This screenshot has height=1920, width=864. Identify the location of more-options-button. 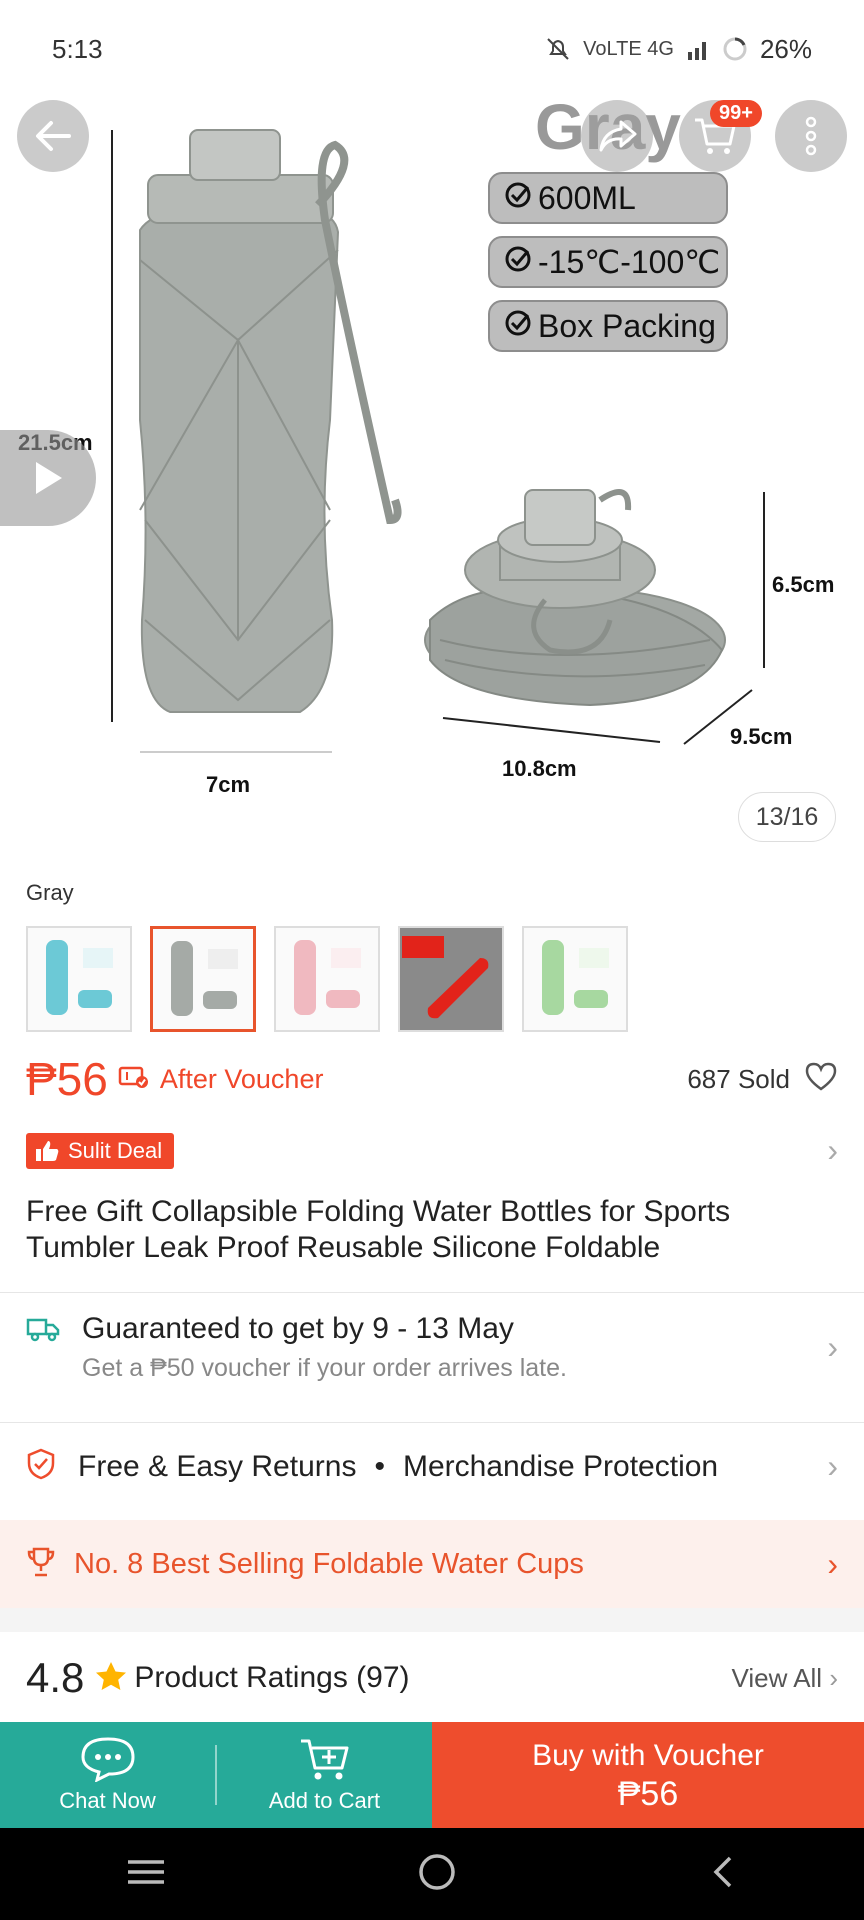
(811, 136).